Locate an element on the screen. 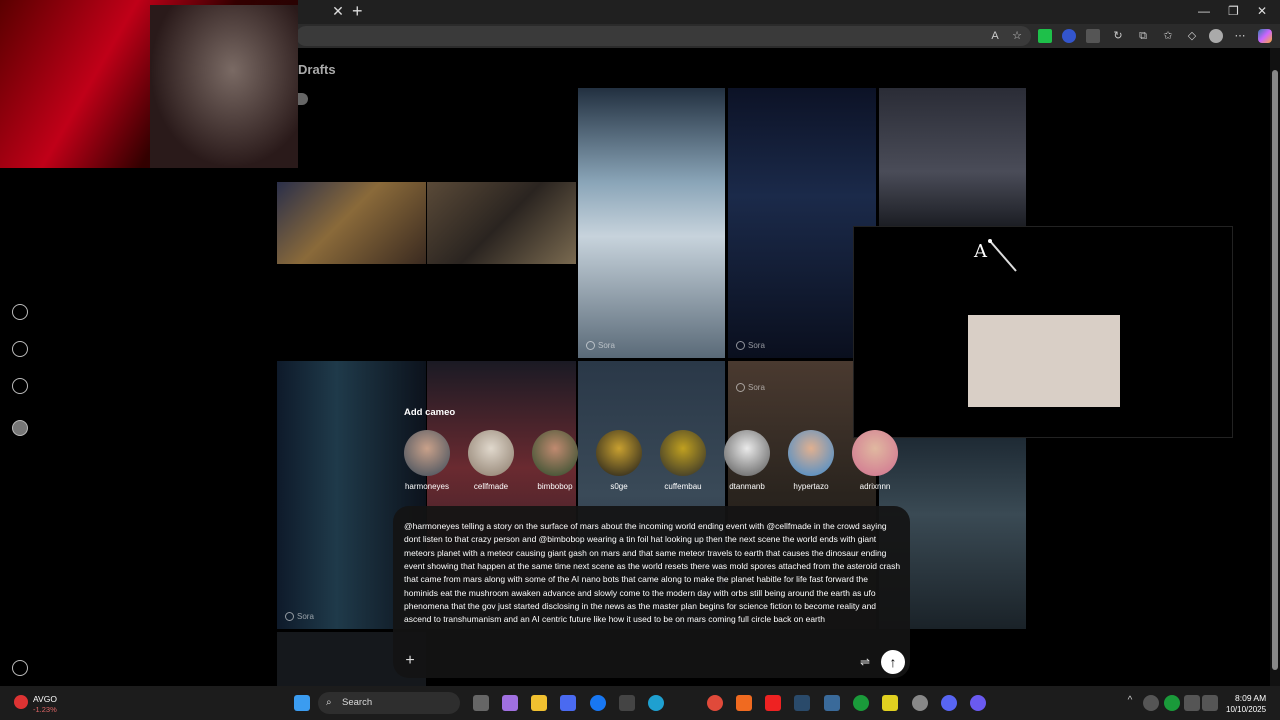  cameo-item: cuffembau is located at coordinates (683, 460).